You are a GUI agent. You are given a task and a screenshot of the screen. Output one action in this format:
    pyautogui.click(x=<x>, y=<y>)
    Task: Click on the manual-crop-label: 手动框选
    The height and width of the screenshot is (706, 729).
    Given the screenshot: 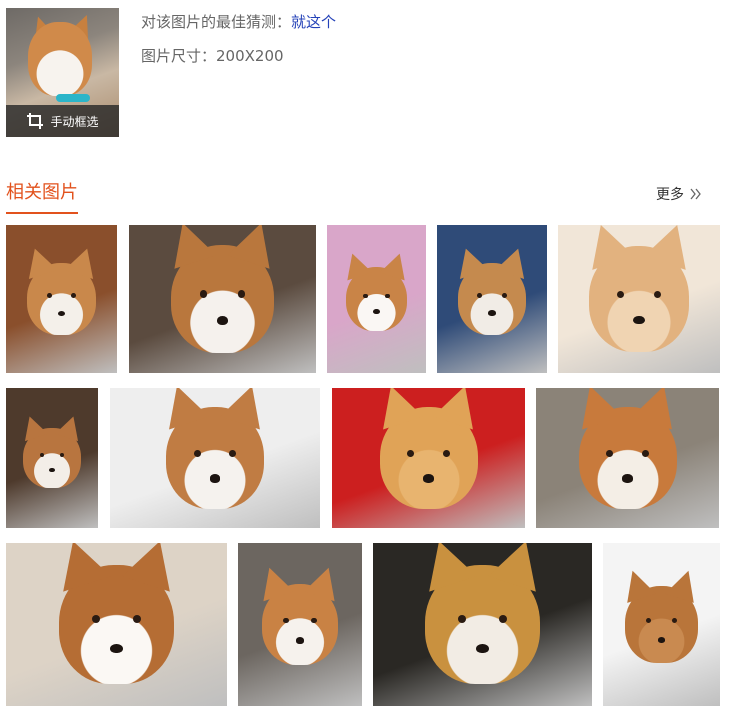 What is the action you would take?
    pyautogui.click(x=74, y=121)
    